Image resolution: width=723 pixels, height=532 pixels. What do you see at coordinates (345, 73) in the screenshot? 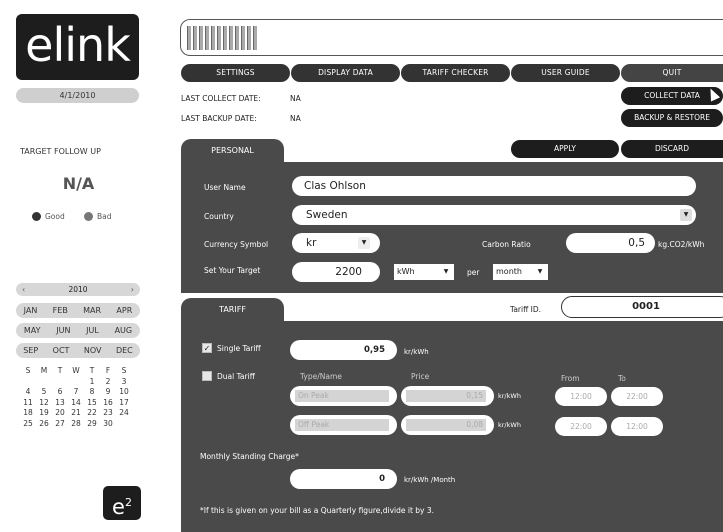
I see `nav-display-data: DISPLAY DATA` at bounding box center [345, 73].